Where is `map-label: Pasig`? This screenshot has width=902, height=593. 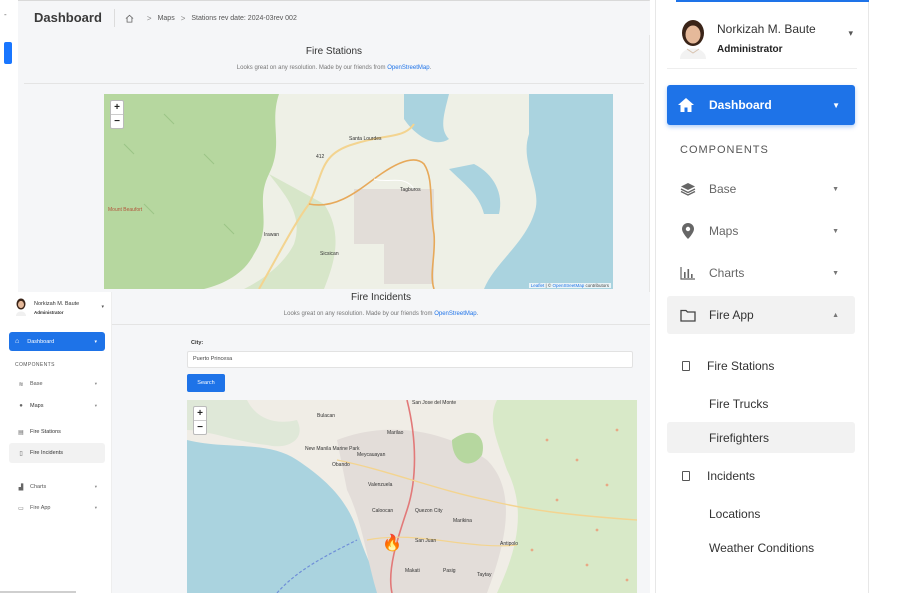 map-label: Pasig is located at coordinates (449, 571).